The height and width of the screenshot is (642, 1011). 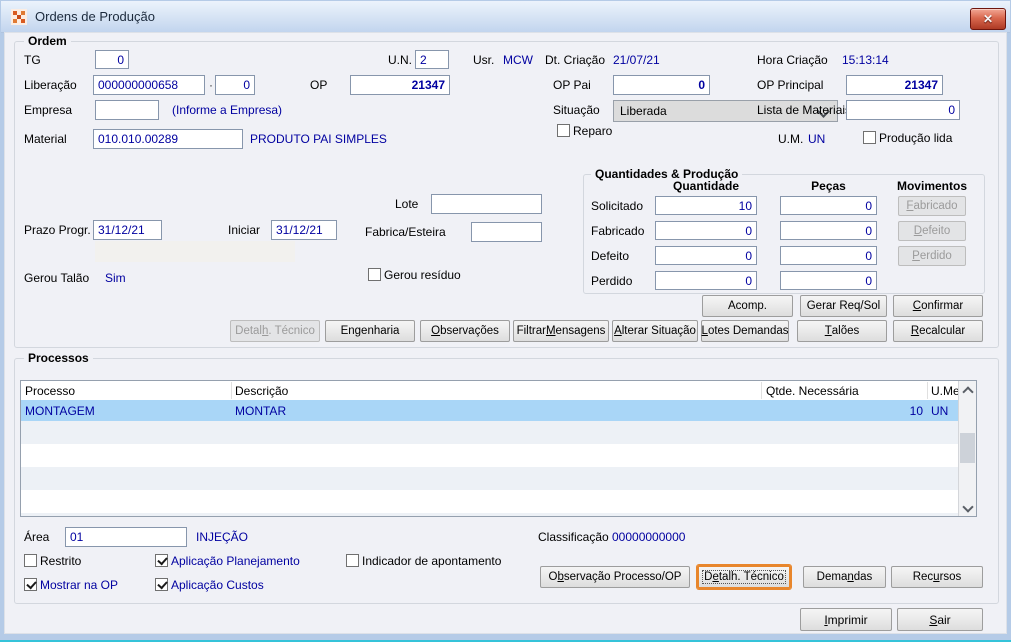 What do you see at coordinates (706, 230) in the screenshot?
I see `fabricado-quantidade-field: 0` at bounding box center [706, 230].